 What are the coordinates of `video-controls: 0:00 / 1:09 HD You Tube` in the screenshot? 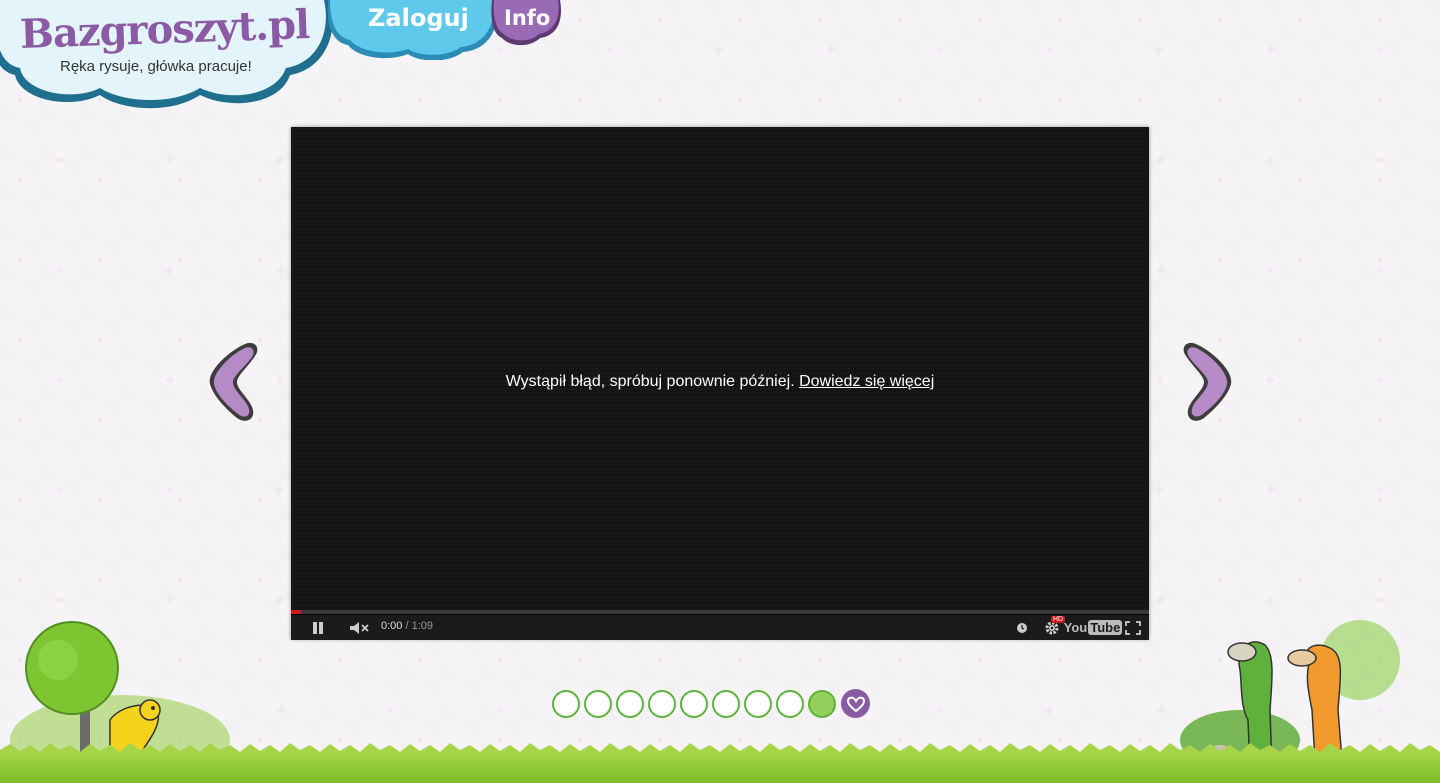 It's located at (720, 627).